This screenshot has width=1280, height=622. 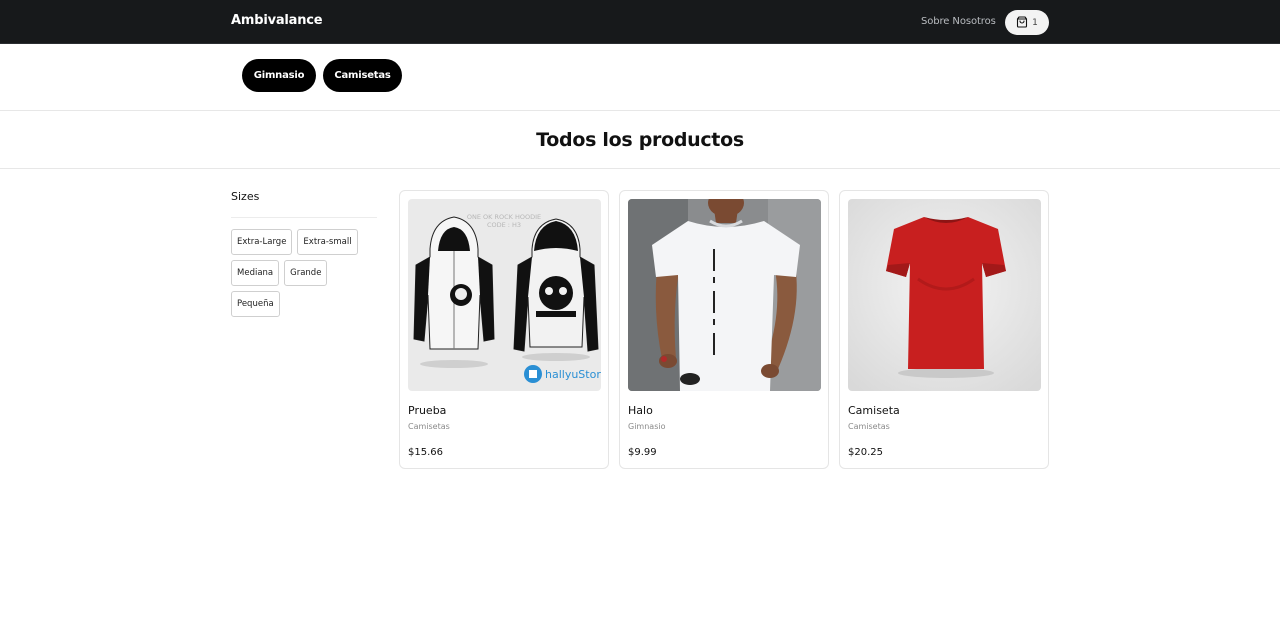 I want to click on product-price: $20.25, so click(x=865, y=452).